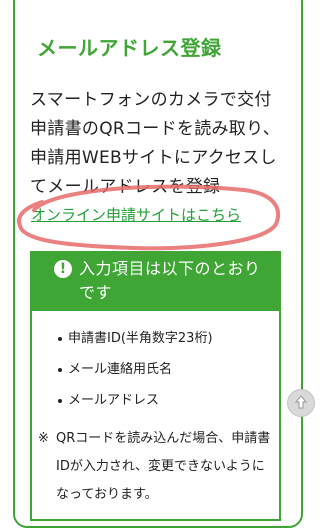 This screenshot has height=528, width=320. I want to click on info-title: 入力項目は以下のとおりです, so click(170, 280).